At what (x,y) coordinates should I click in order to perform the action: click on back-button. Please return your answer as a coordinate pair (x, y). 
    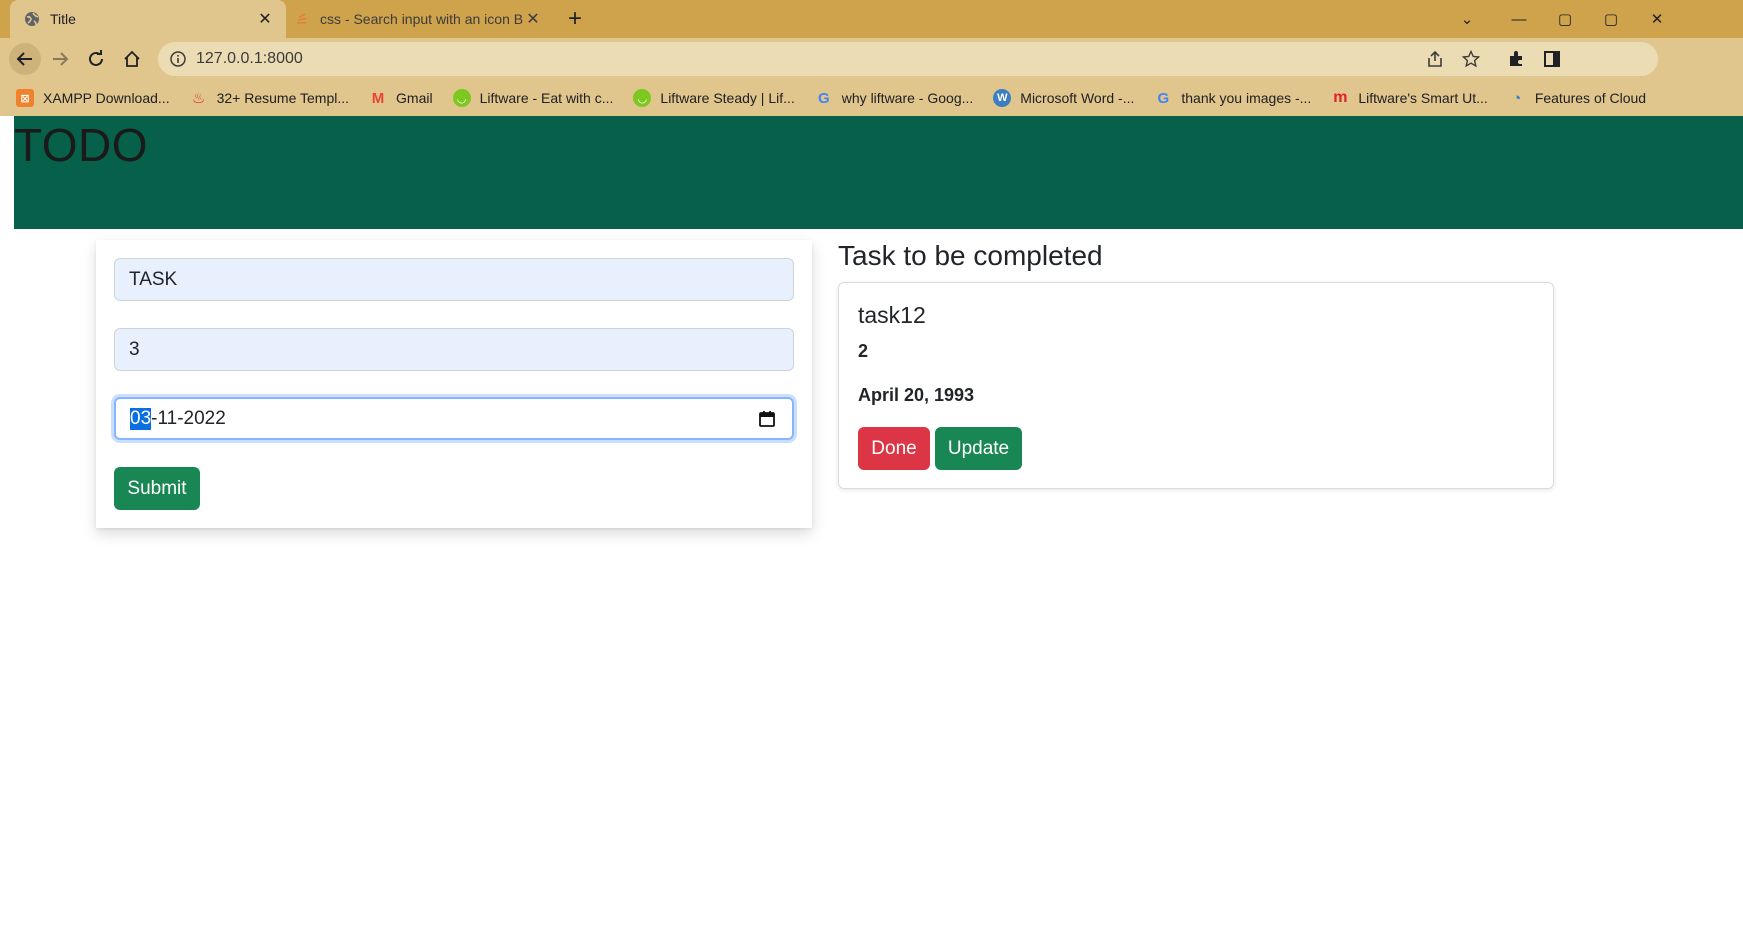
    Looking at the image, I should click on (25, 59).